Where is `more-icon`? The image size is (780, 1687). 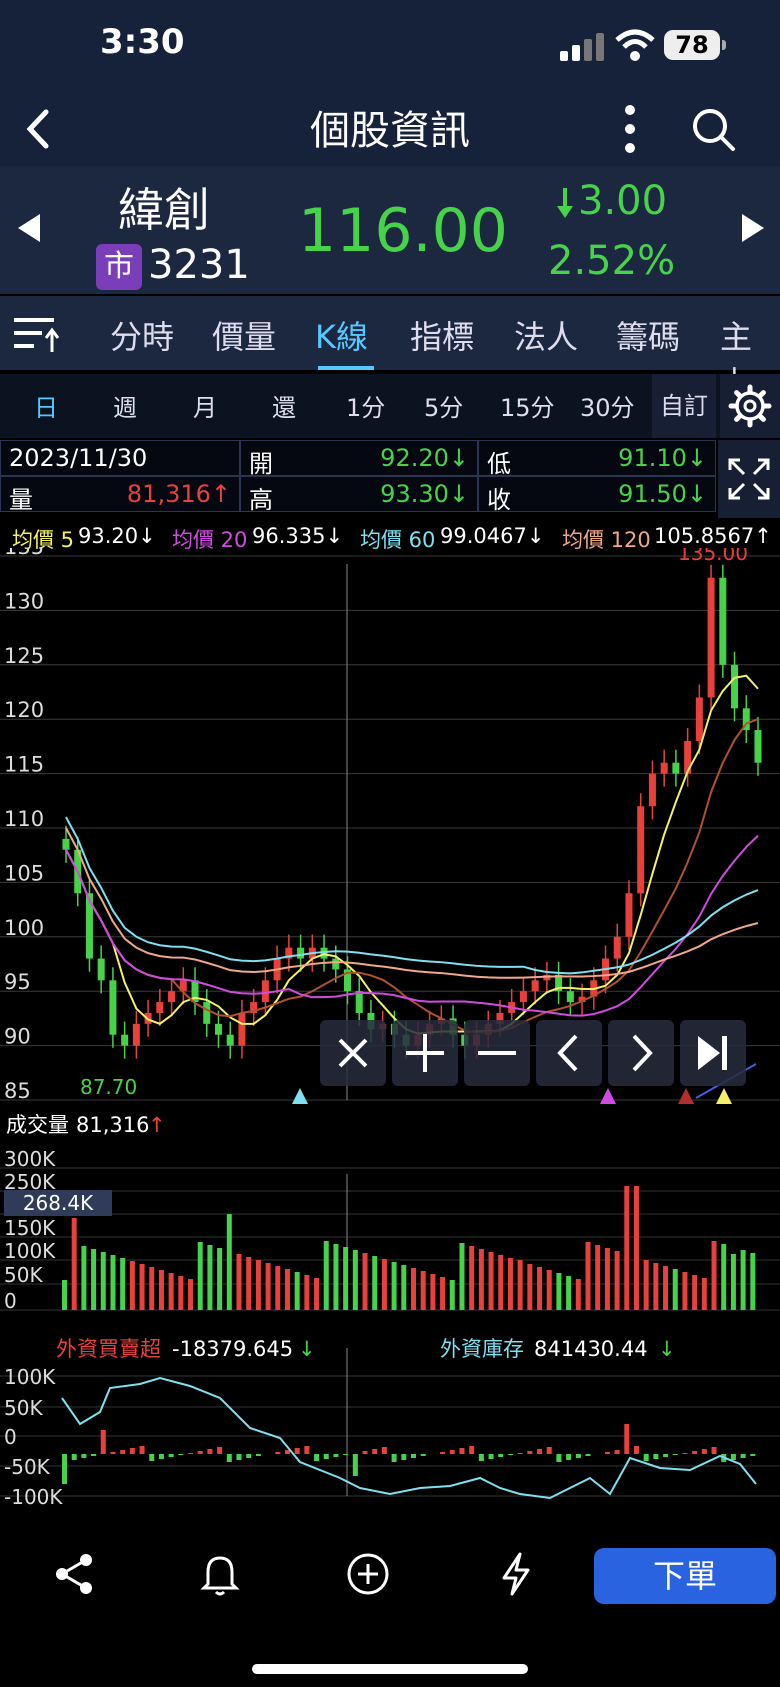
more-icon is located at coordinates (630, 129).